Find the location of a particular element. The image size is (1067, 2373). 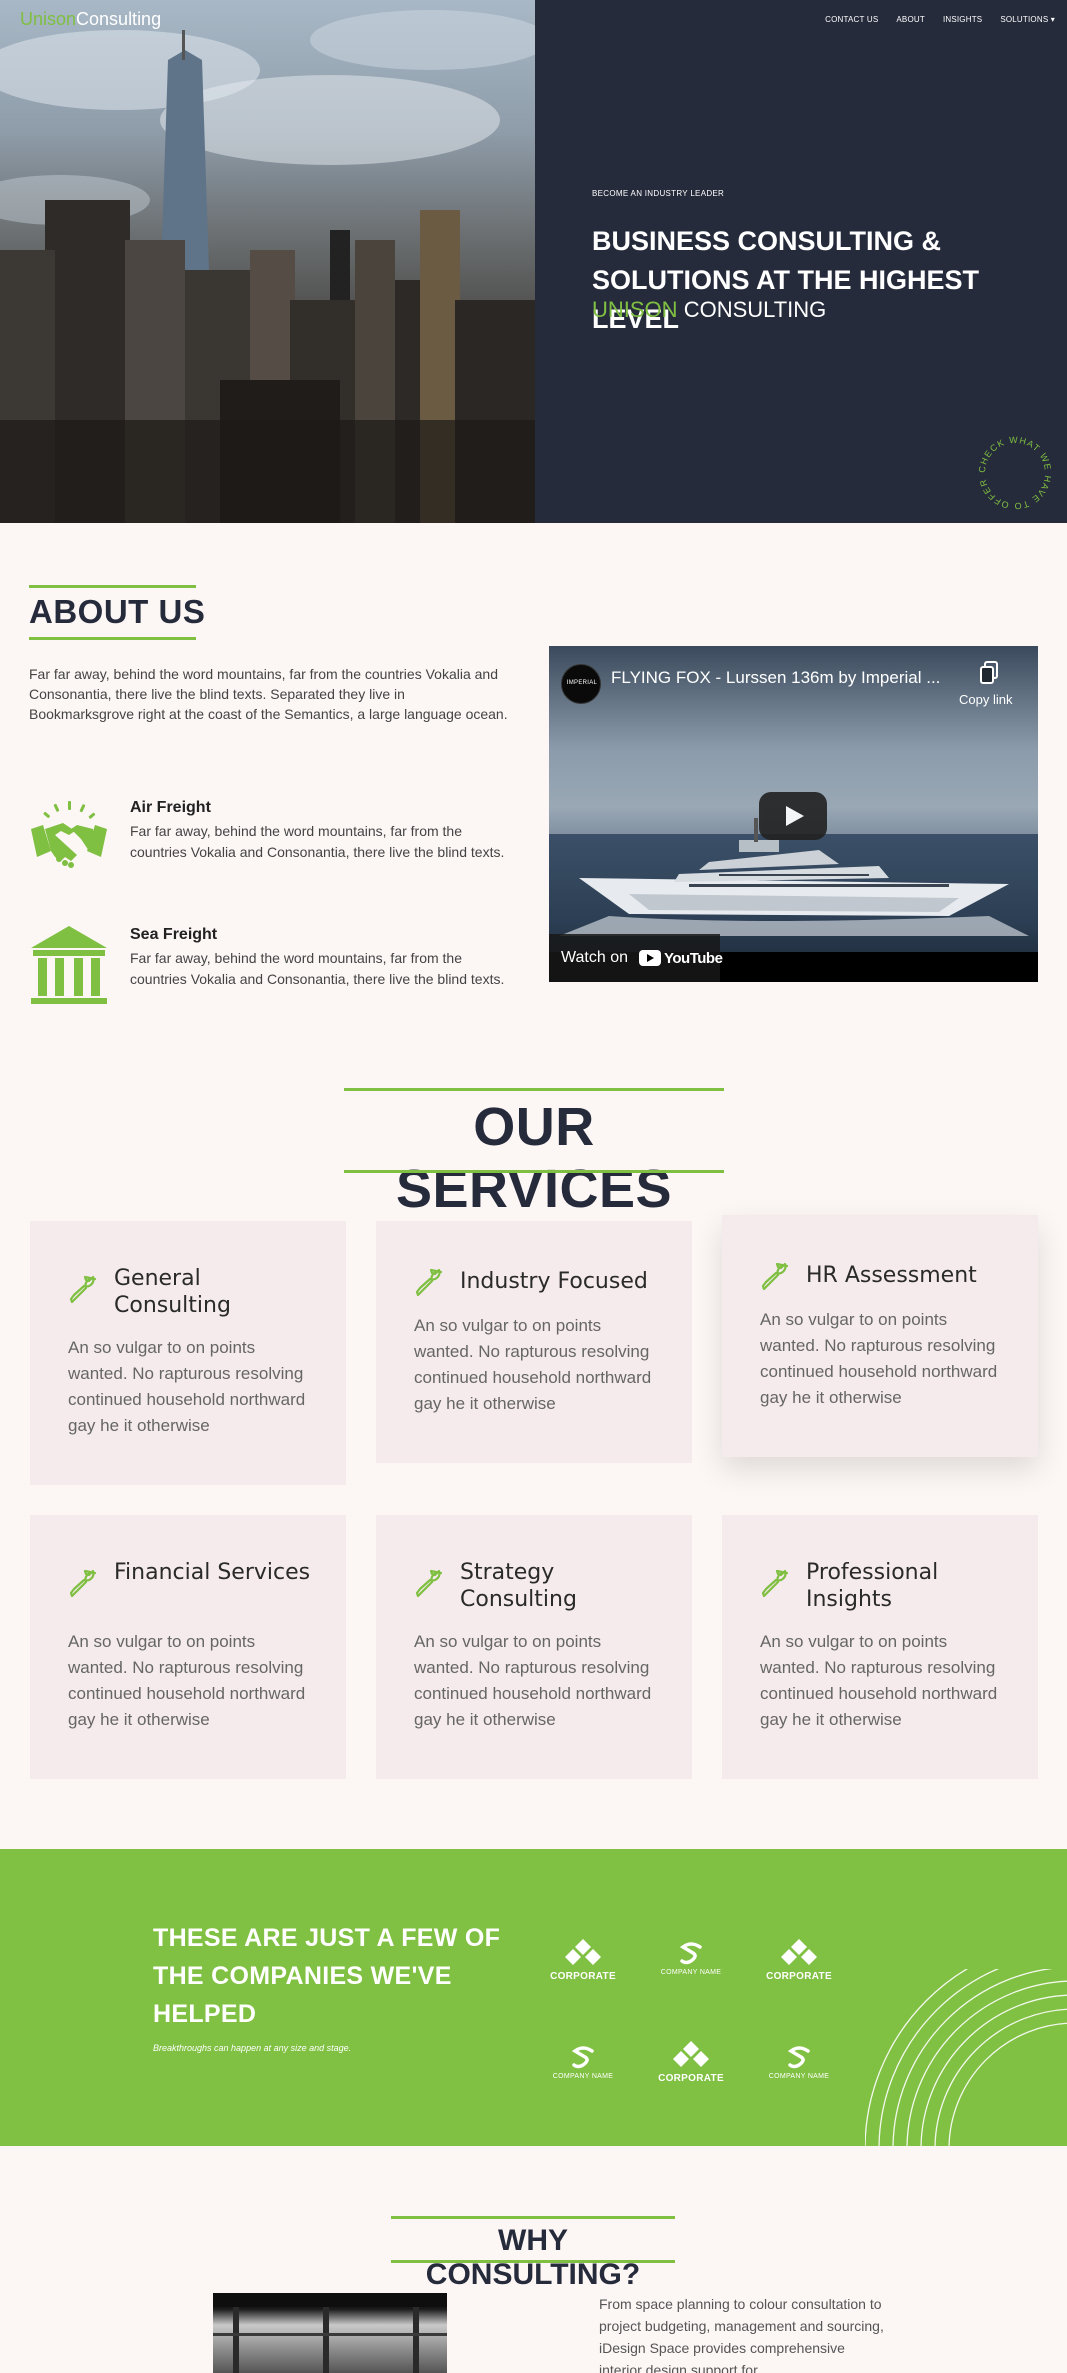

services-rule-bottom is located at coordinates (534, 1171).